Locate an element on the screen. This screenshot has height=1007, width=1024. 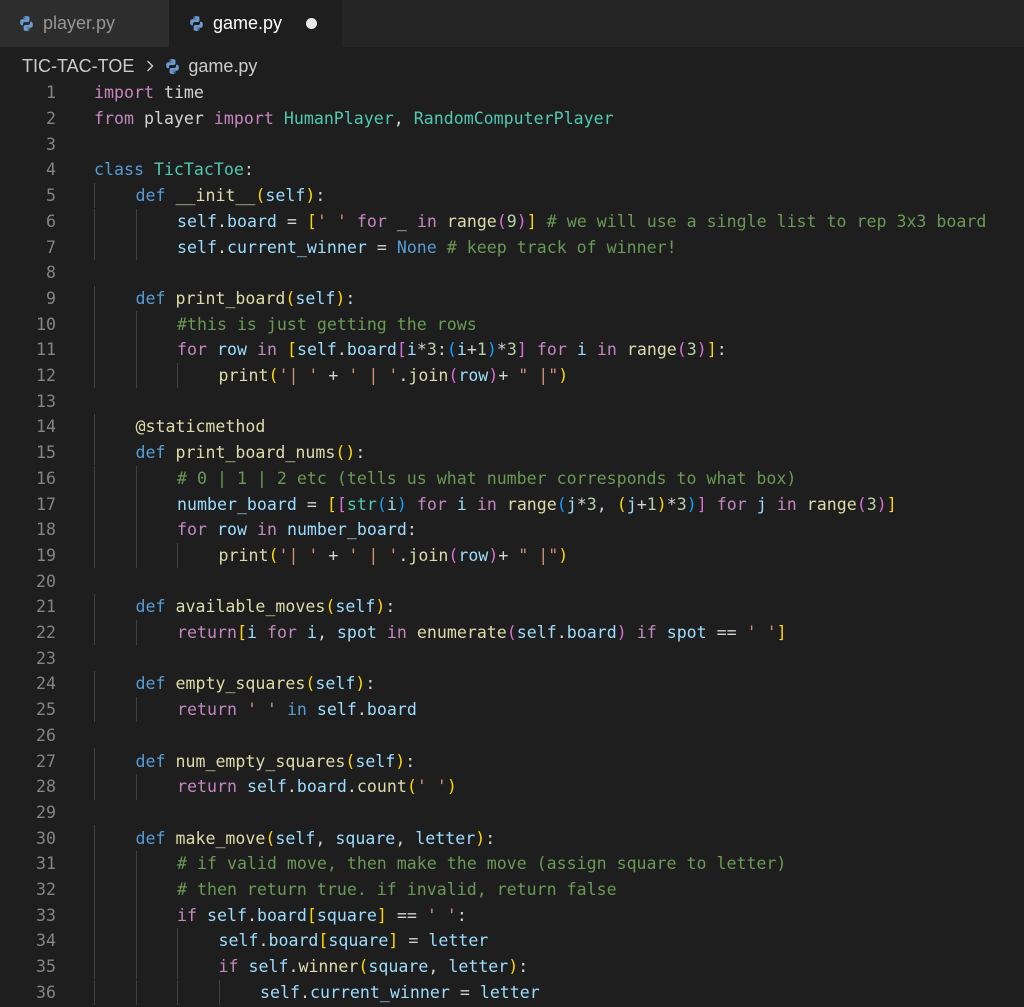
code-token: 9 is located at coordinates (511, 221).